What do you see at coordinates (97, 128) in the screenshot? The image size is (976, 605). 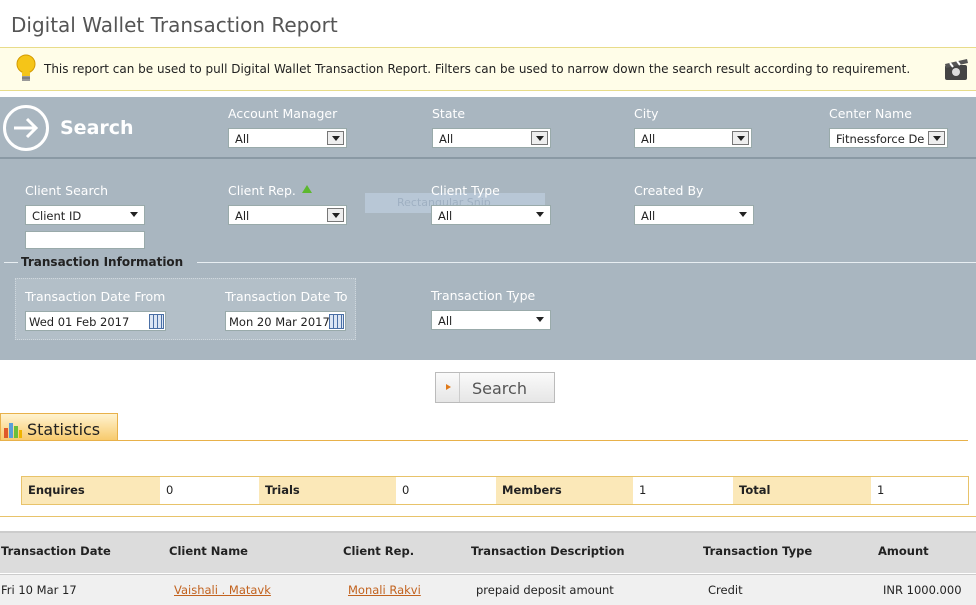 I see `search-heading: Search` at bounding box center [97, 128].